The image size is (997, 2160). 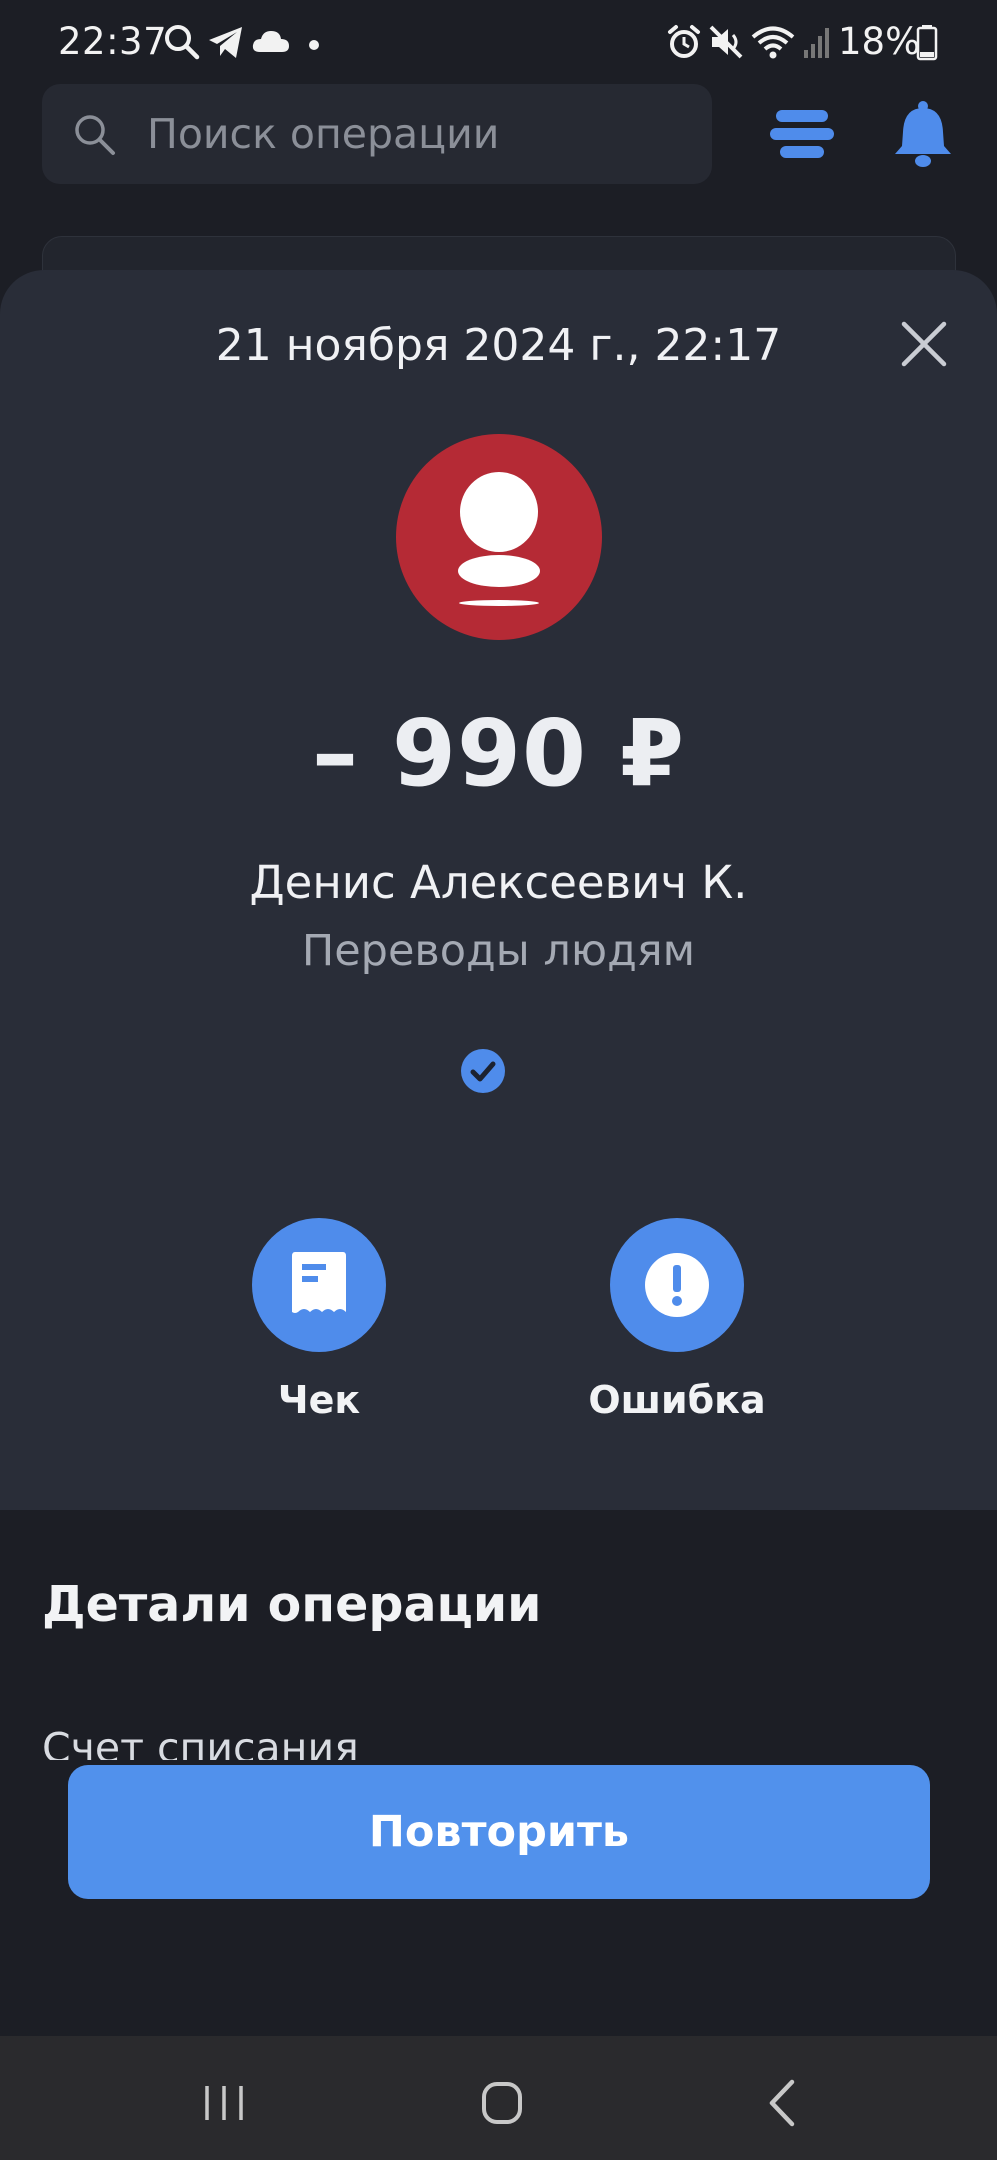 I want to click on receipt-label: Чек, so click(x=319, y=1400).